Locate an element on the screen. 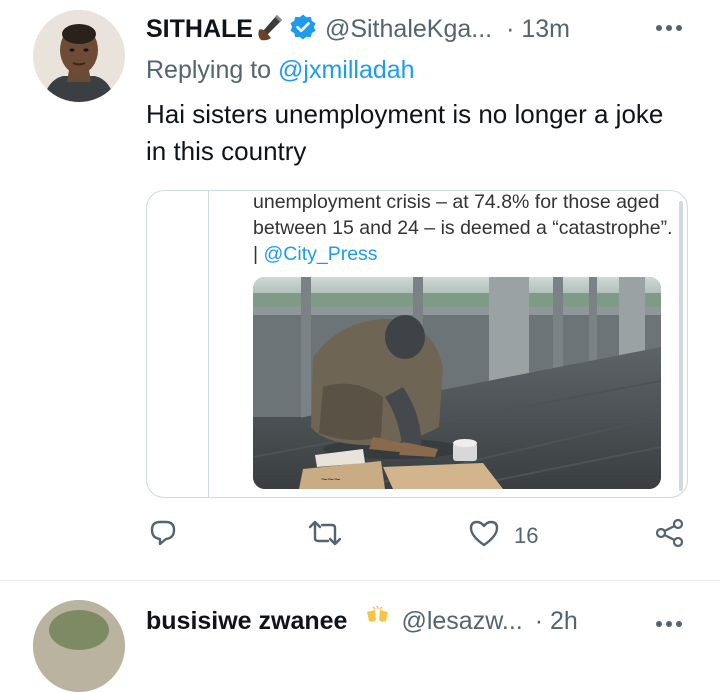 The height and width of the screenshot is (692, 720). retweet-icon is located at coordinates (325, 535).